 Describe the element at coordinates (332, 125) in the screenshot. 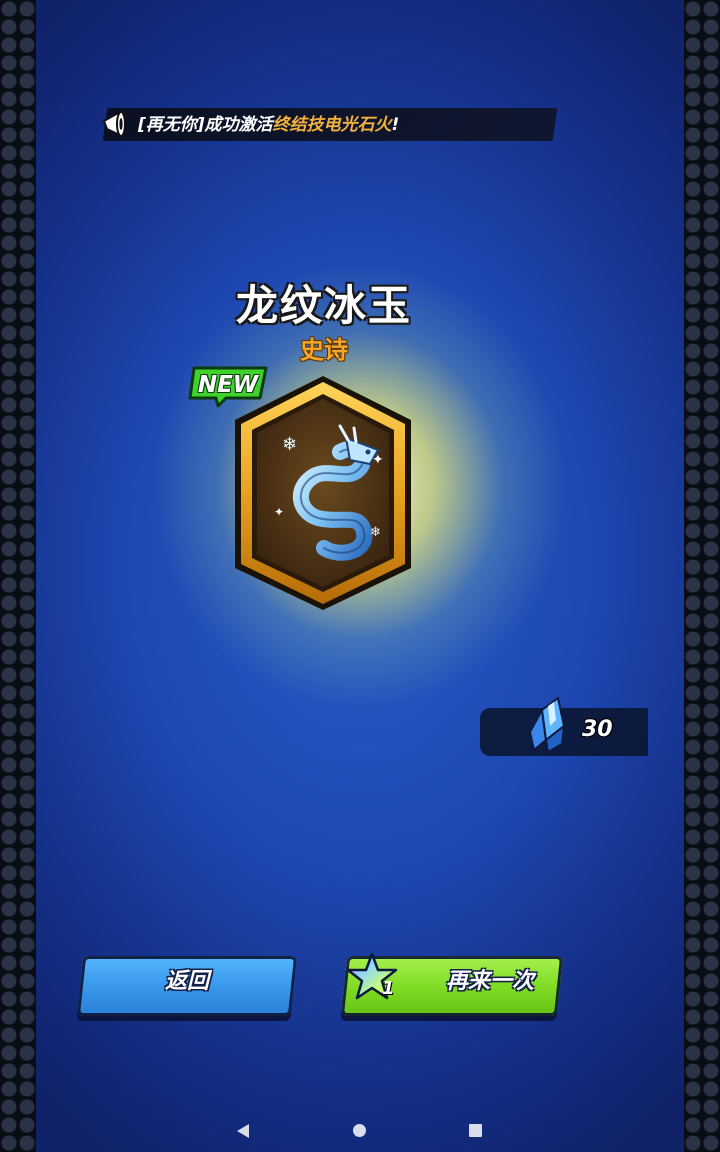

I see `announcement-highlight: 终结技电光石火` at that location.